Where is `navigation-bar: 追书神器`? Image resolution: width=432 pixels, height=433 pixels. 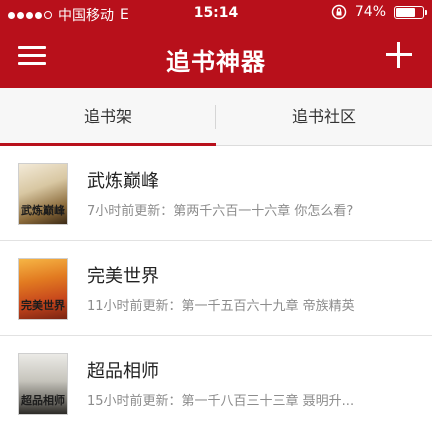 navigation-bar: 追书神器 is located at coordinates (216, 58).